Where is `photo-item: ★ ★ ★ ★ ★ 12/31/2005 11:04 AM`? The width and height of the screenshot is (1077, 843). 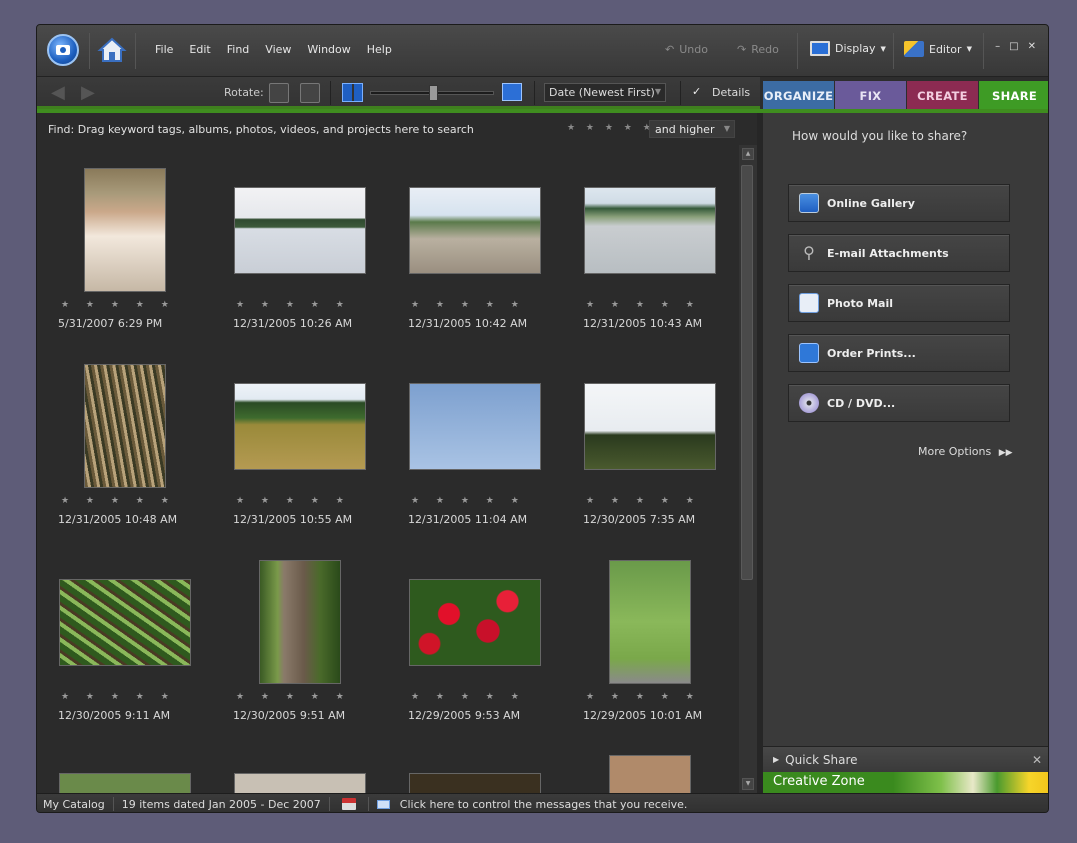 photo-item: ★ ★ ★ ★ ★ 12/31/2005 11:04 AM is located at coordinates (474, 439).